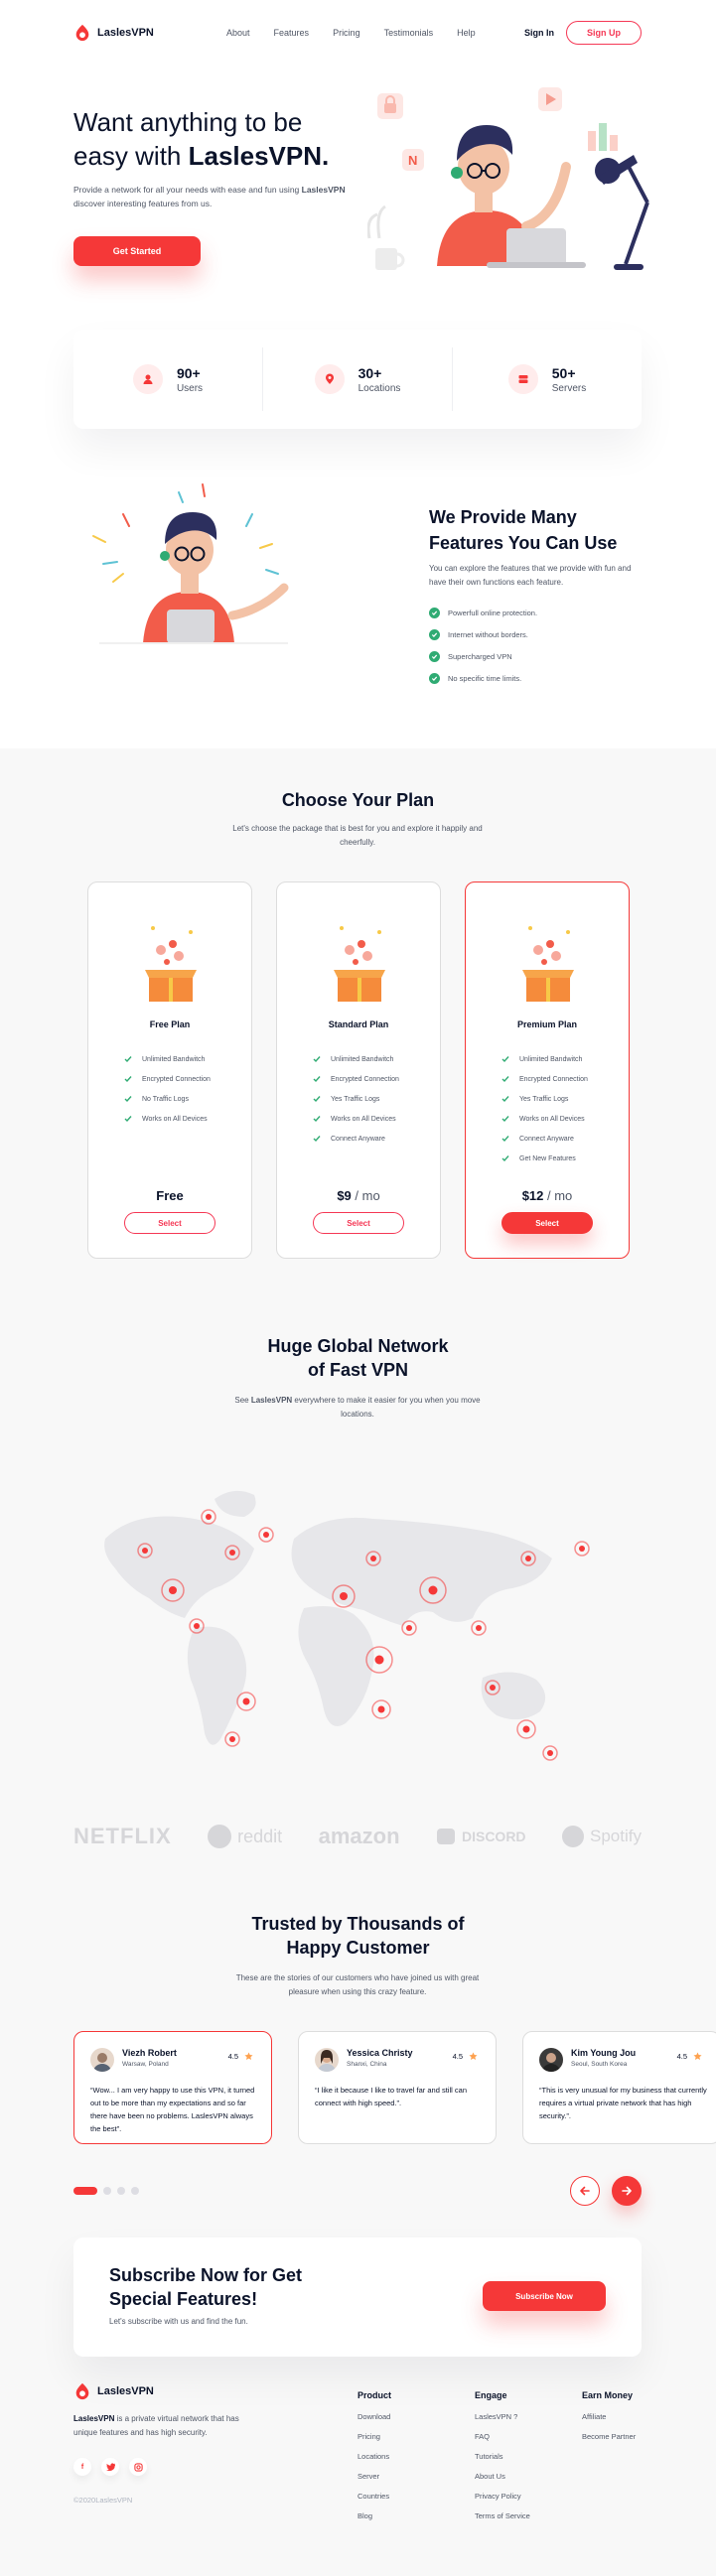 The height and width of the screenshot is (2576, 716). Describe the element at coordinates (380, 2053) in the screenshot. I see `reviewer-name: Yessica Christy` at that location.